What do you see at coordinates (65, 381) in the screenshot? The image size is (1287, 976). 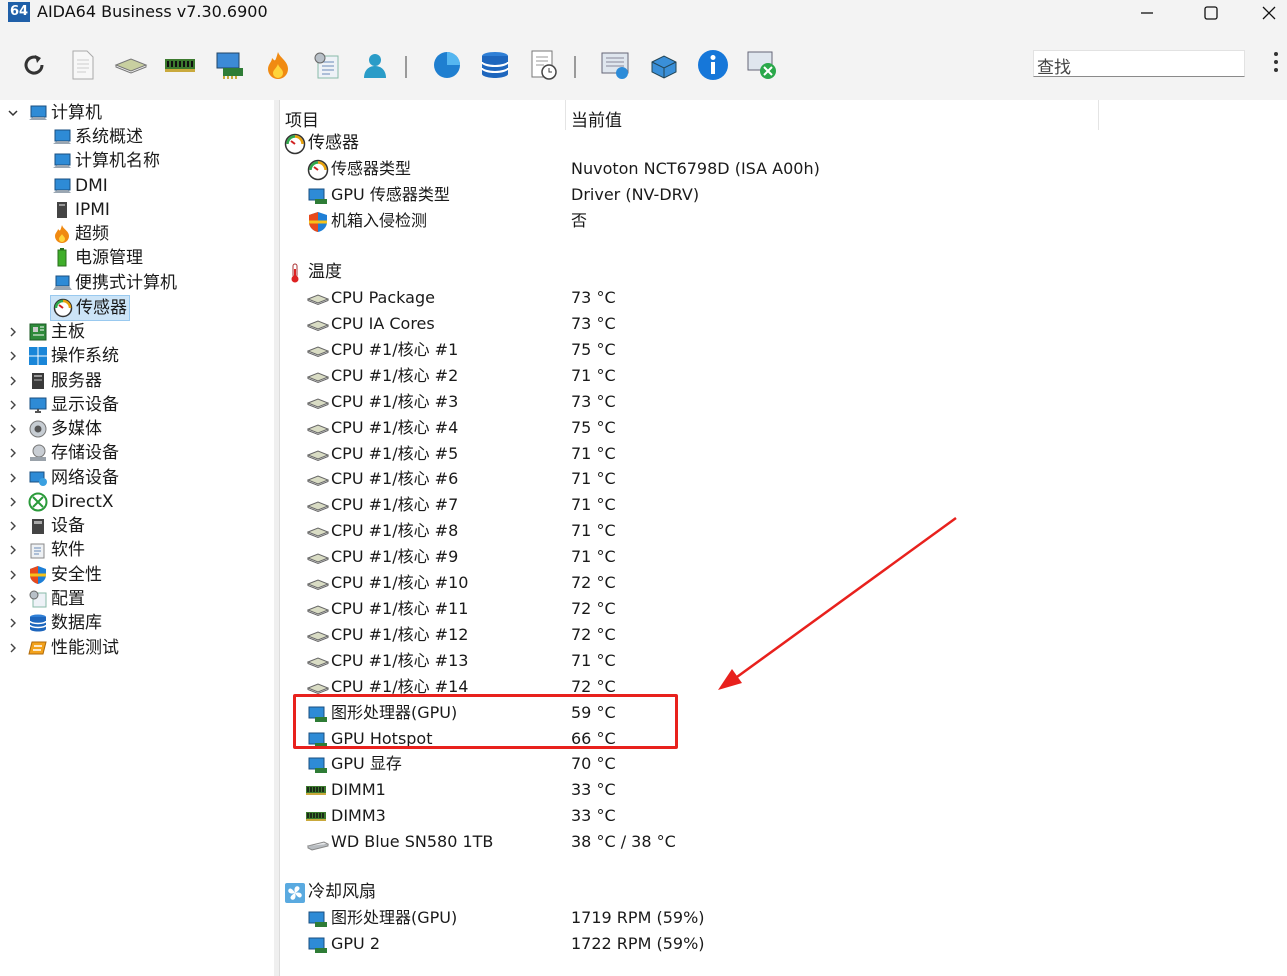 I see `tree-item-server: 服务器` at bounding box center [65, 381].